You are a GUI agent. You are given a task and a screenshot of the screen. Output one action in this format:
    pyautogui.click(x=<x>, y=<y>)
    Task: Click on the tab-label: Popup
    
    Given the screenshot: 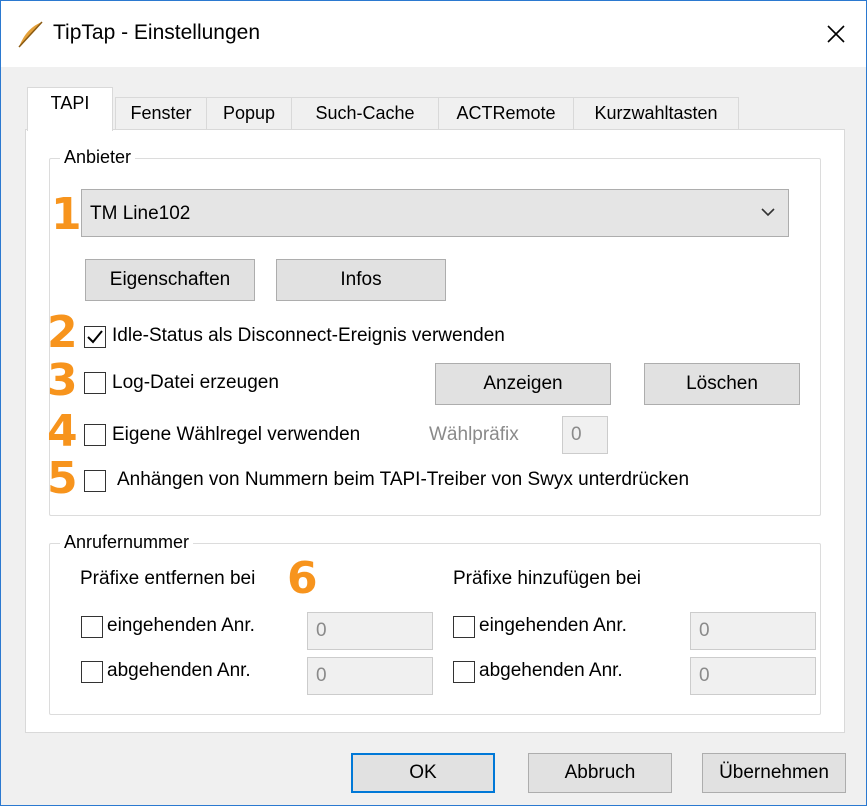 What is the action you would take?
    pyautogui.click(x=249, y=113)
    